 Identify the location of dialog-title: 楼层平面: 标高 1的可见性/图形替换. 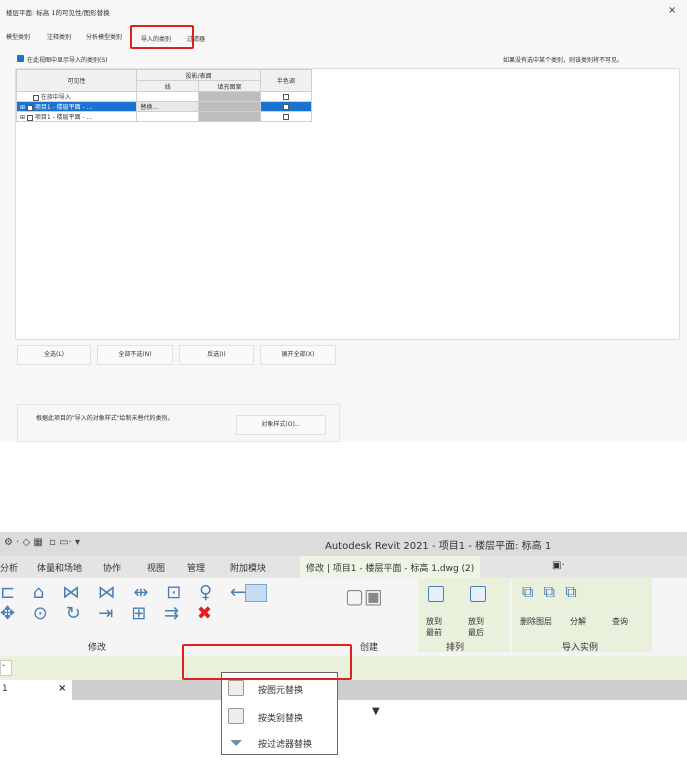
(58, 13).